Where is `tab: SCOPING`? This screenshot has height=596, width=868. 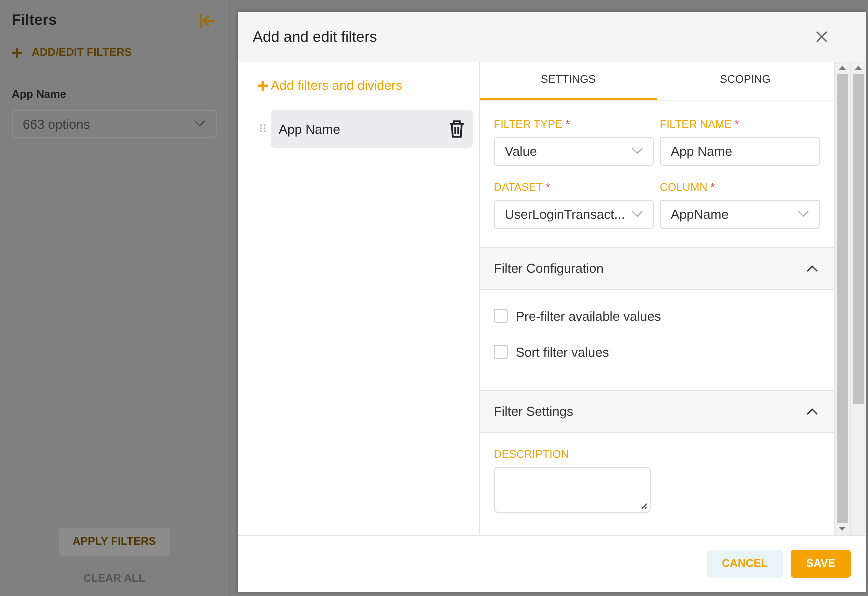 tab: SCOPING is located at coordinates (745, 81).